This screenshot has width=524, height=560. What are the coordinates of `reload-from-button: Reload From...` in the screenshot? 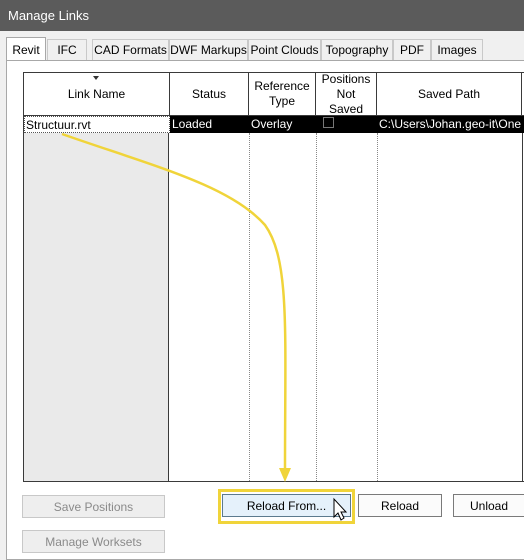 It's located at (286, 505).